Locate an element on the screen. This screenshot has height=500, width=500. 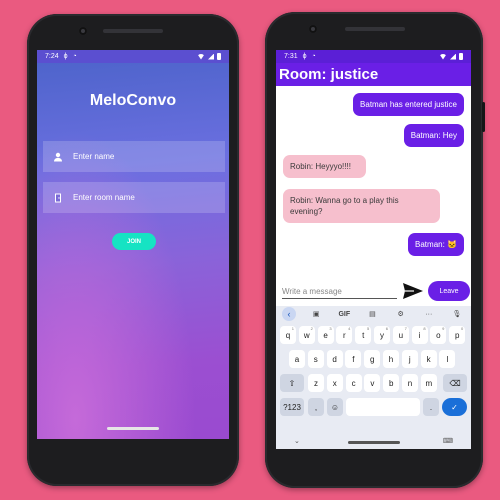
name-field is located at coordinates (134, 156).